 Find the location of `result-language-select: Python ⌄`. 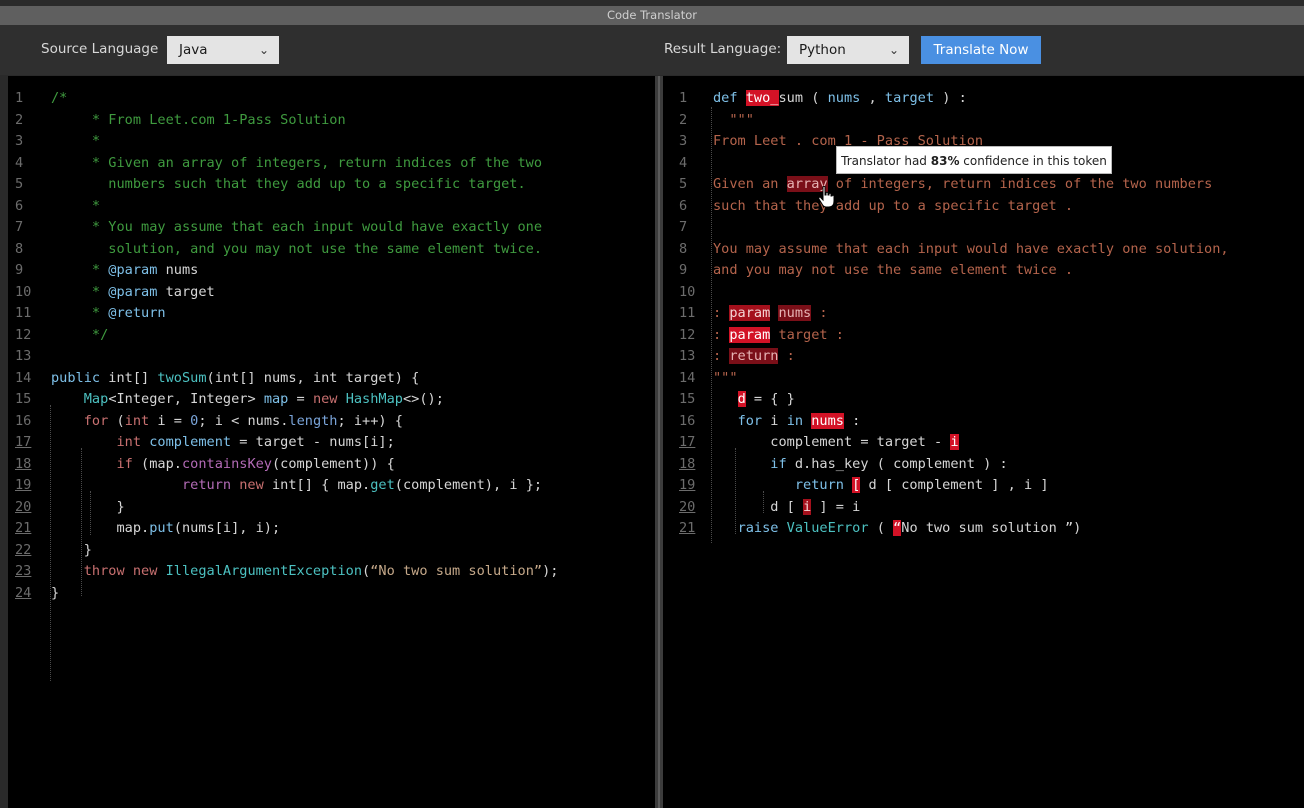

result-language-select: Python ⌄ is located at coordinates (848, 50).